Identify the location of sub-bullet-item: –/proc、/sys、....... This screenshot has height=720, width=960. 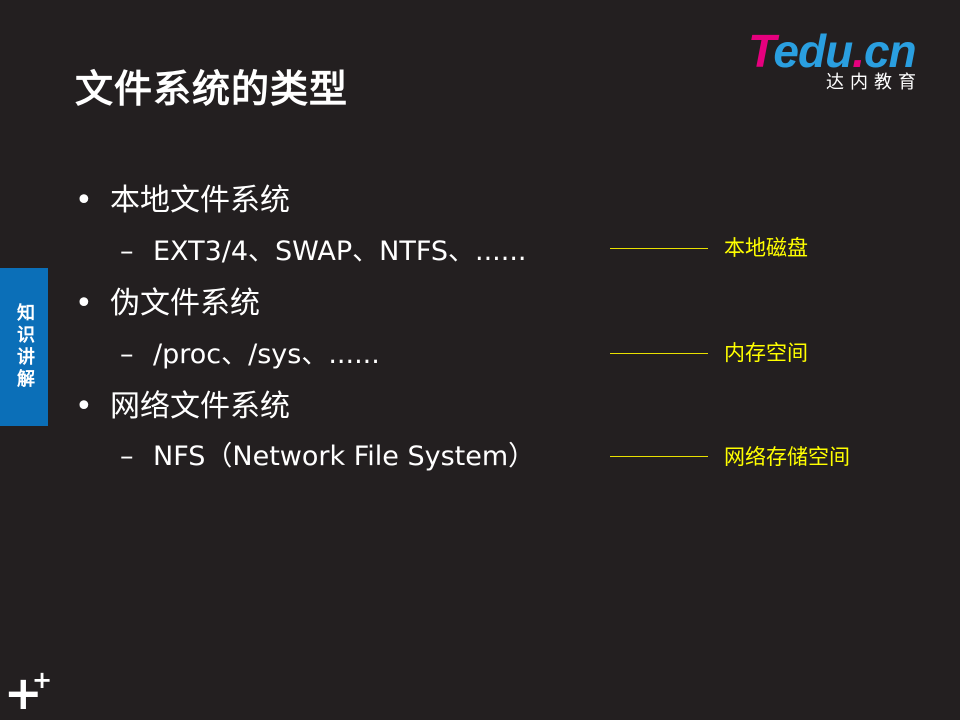
(250, 354).